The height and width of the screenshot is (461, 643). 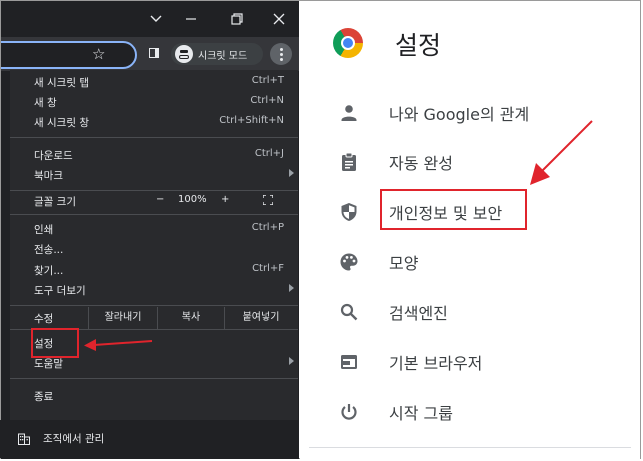 I want to click on menu-item-new-window: 새 창 Ctrl+N, so click(x=154, y=102).